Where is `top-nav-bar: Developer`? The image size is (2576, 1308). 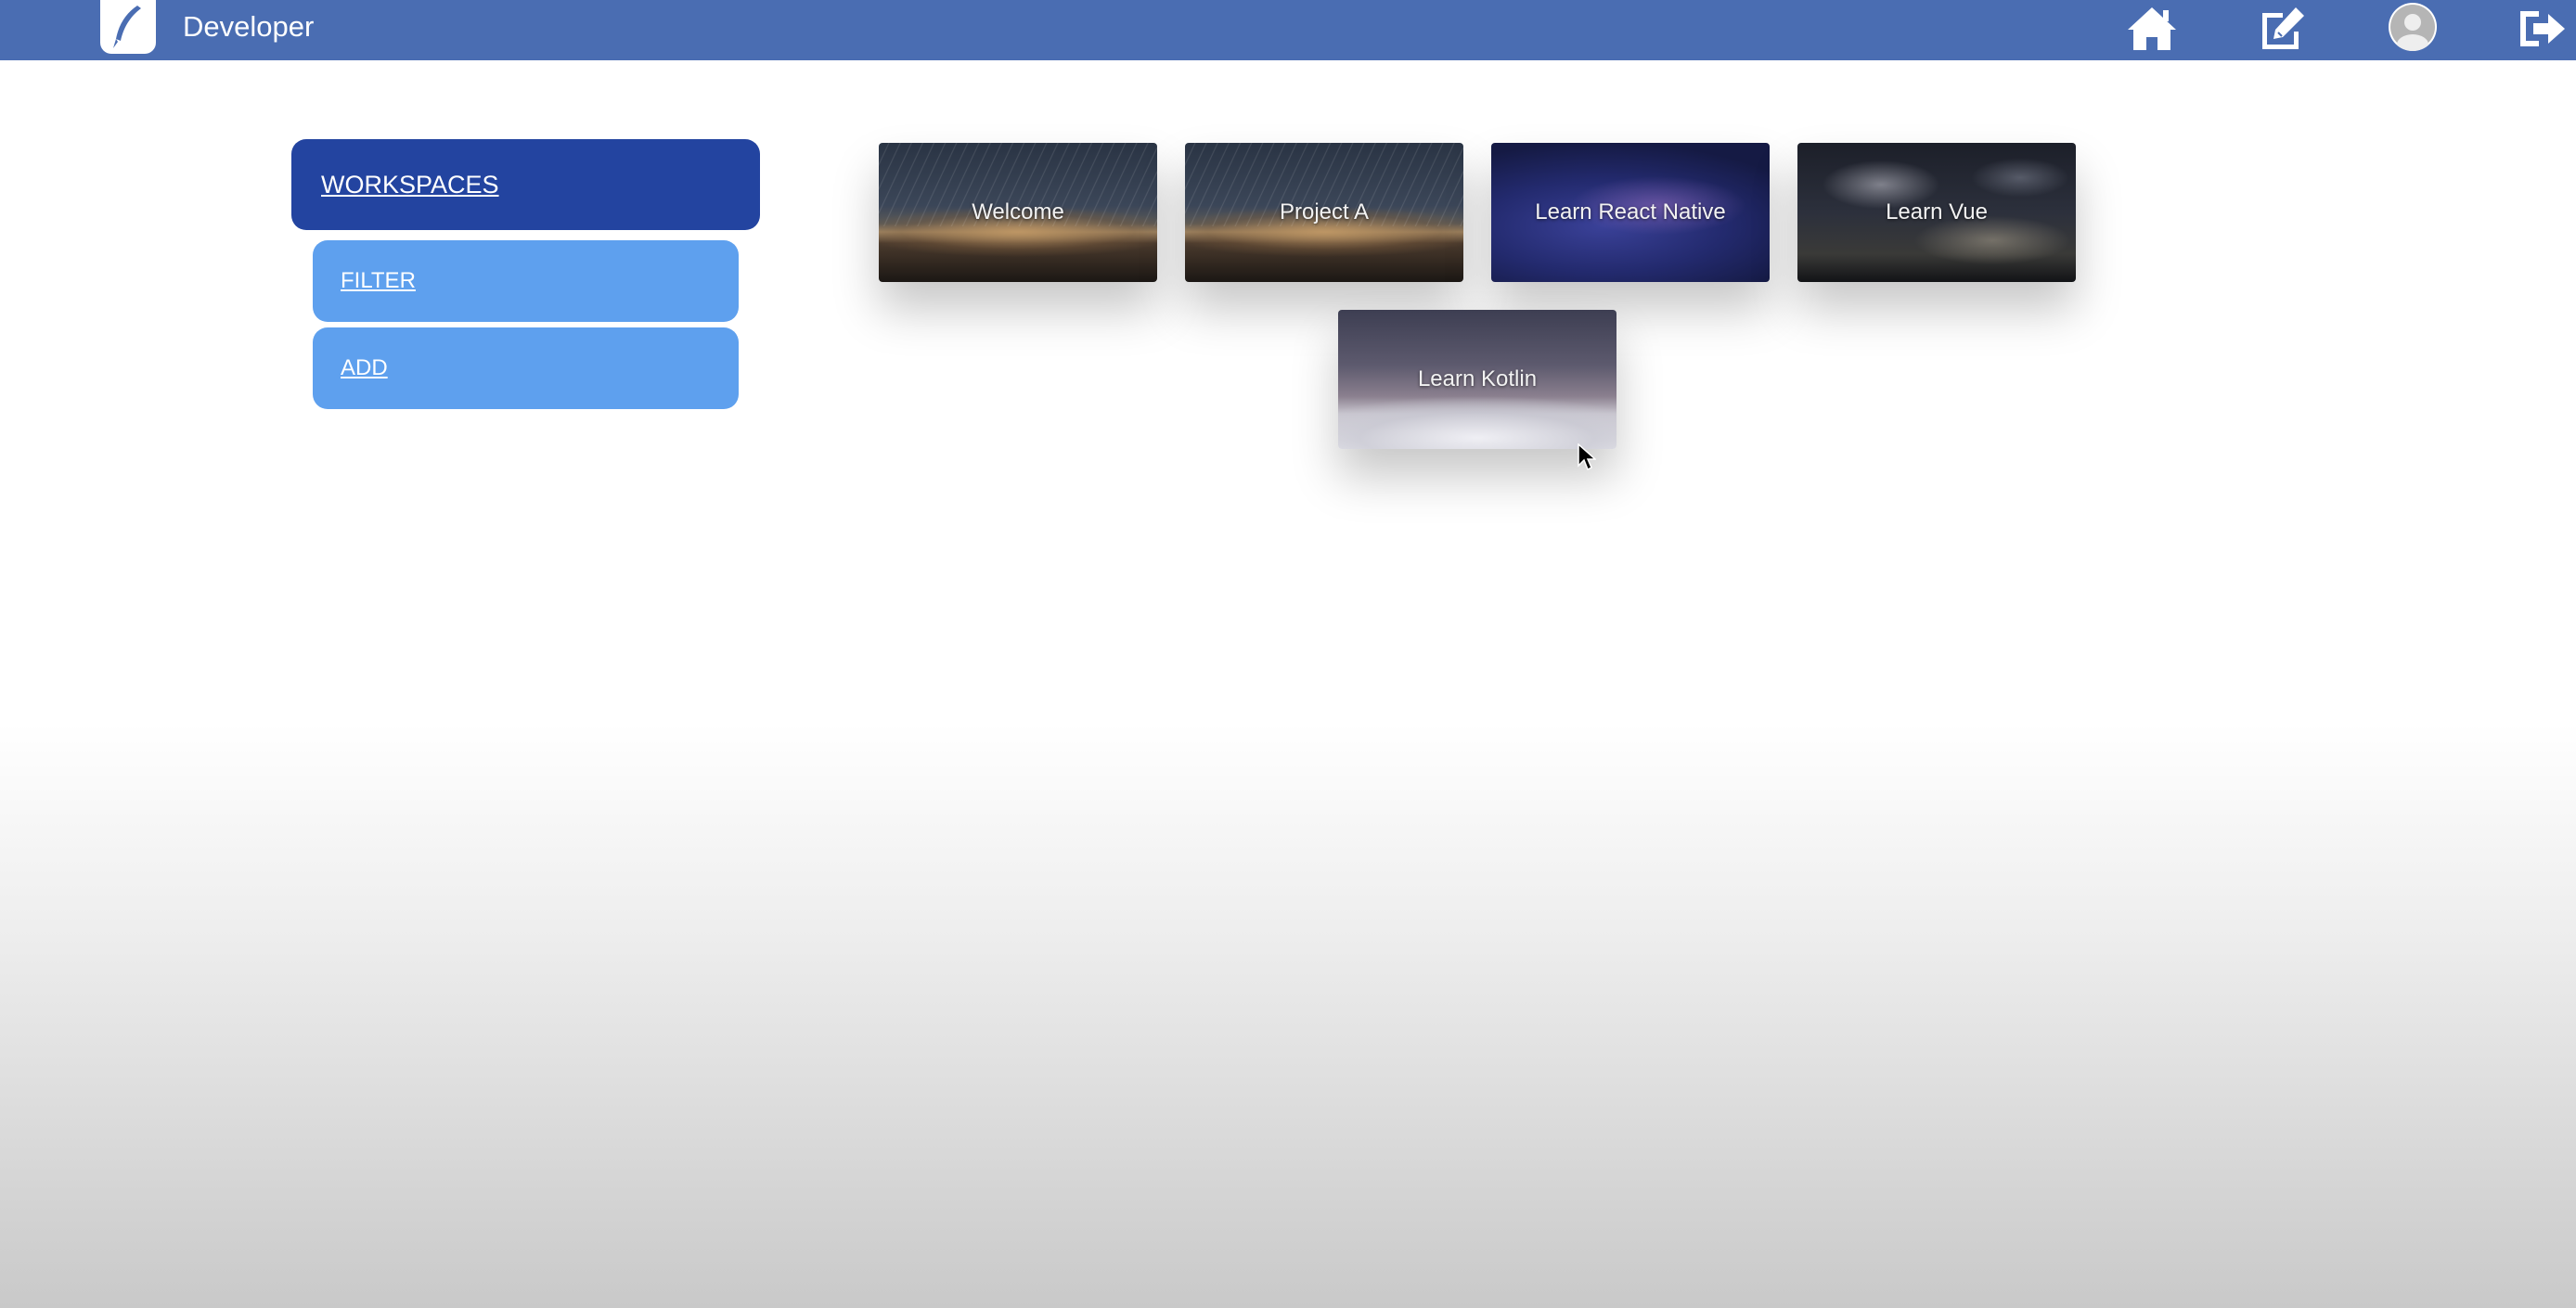
top-nav-bar: Developer is located at coordinates (1288, 30).